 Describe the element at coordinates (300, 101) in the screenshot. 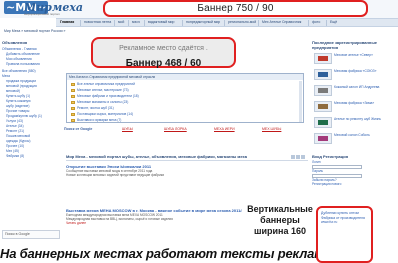

I see `catalog-scrollbar` at that location.